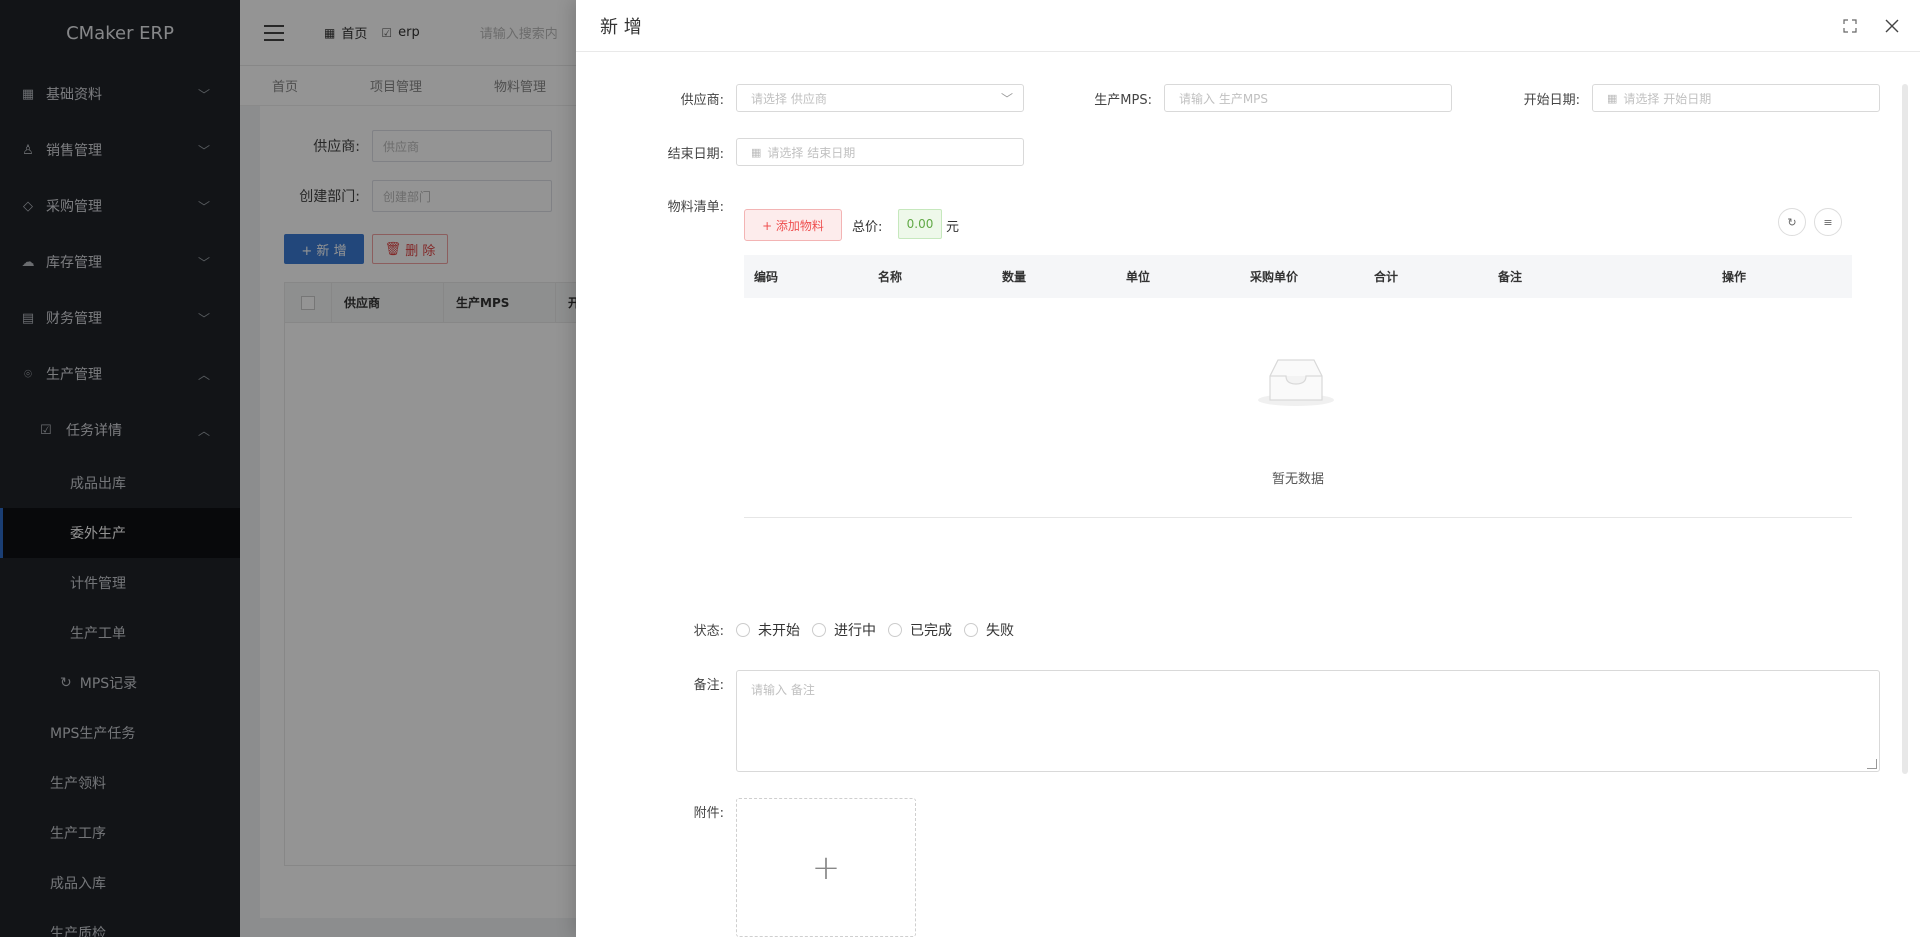 Image resolution: width=1920 pixels, height=937 pixels. I want to click on status-option-not-started: 未开始, so click(768, 630).